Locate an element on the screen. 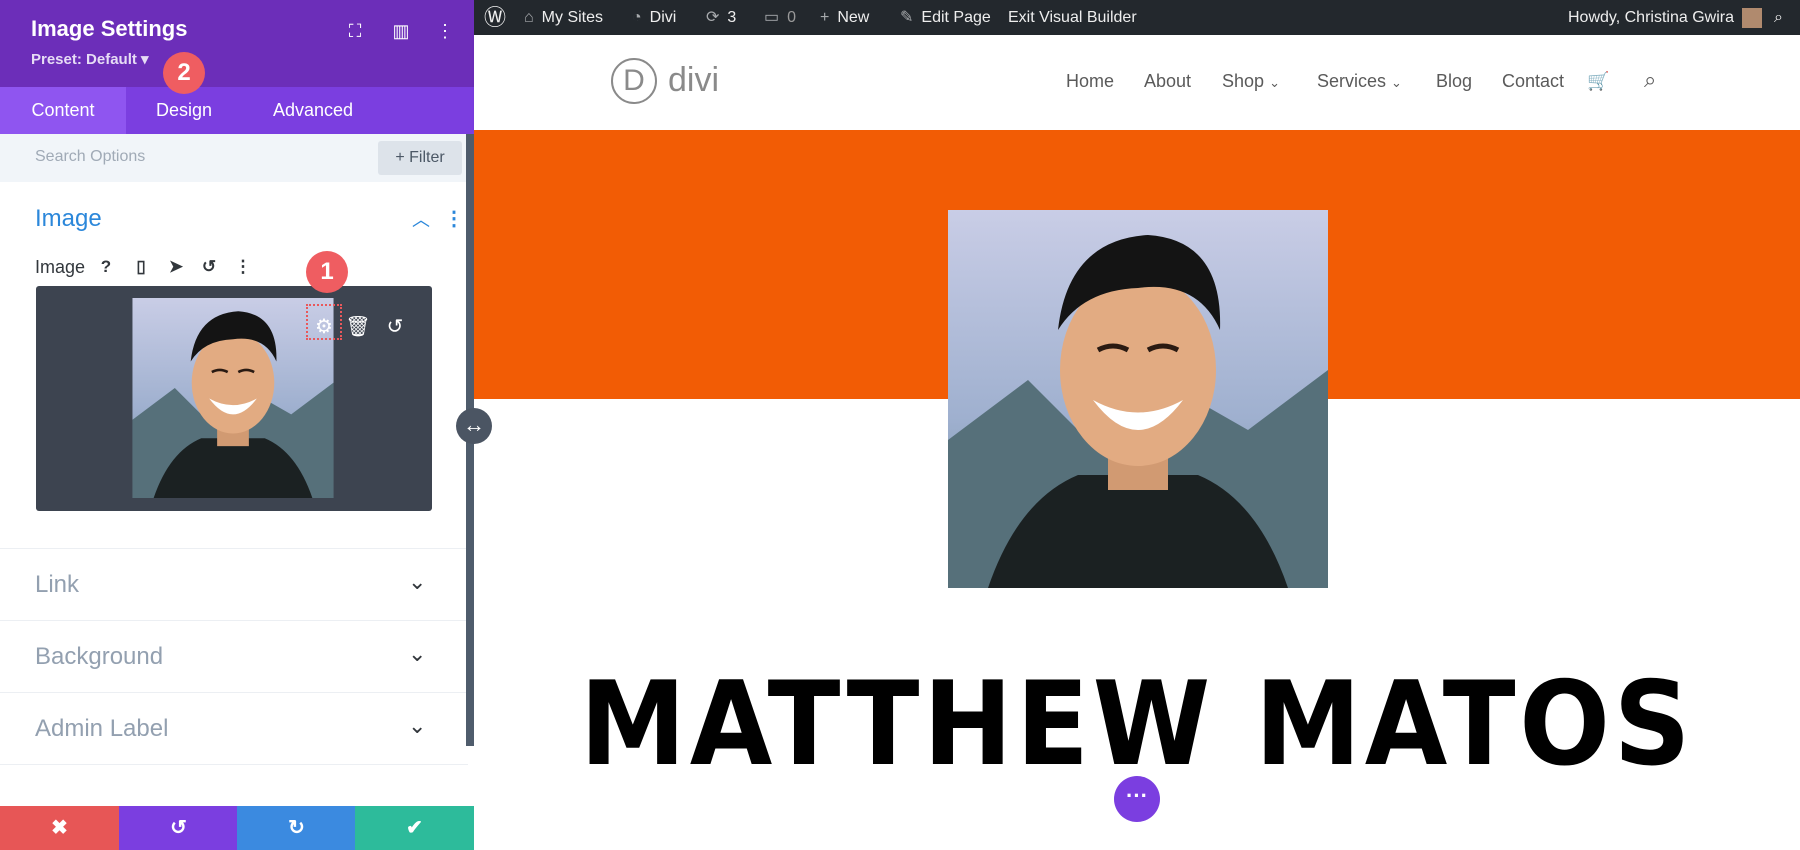 This screenshot has width=1800, height=850. new-label: New is located at coordinates (853, 17).